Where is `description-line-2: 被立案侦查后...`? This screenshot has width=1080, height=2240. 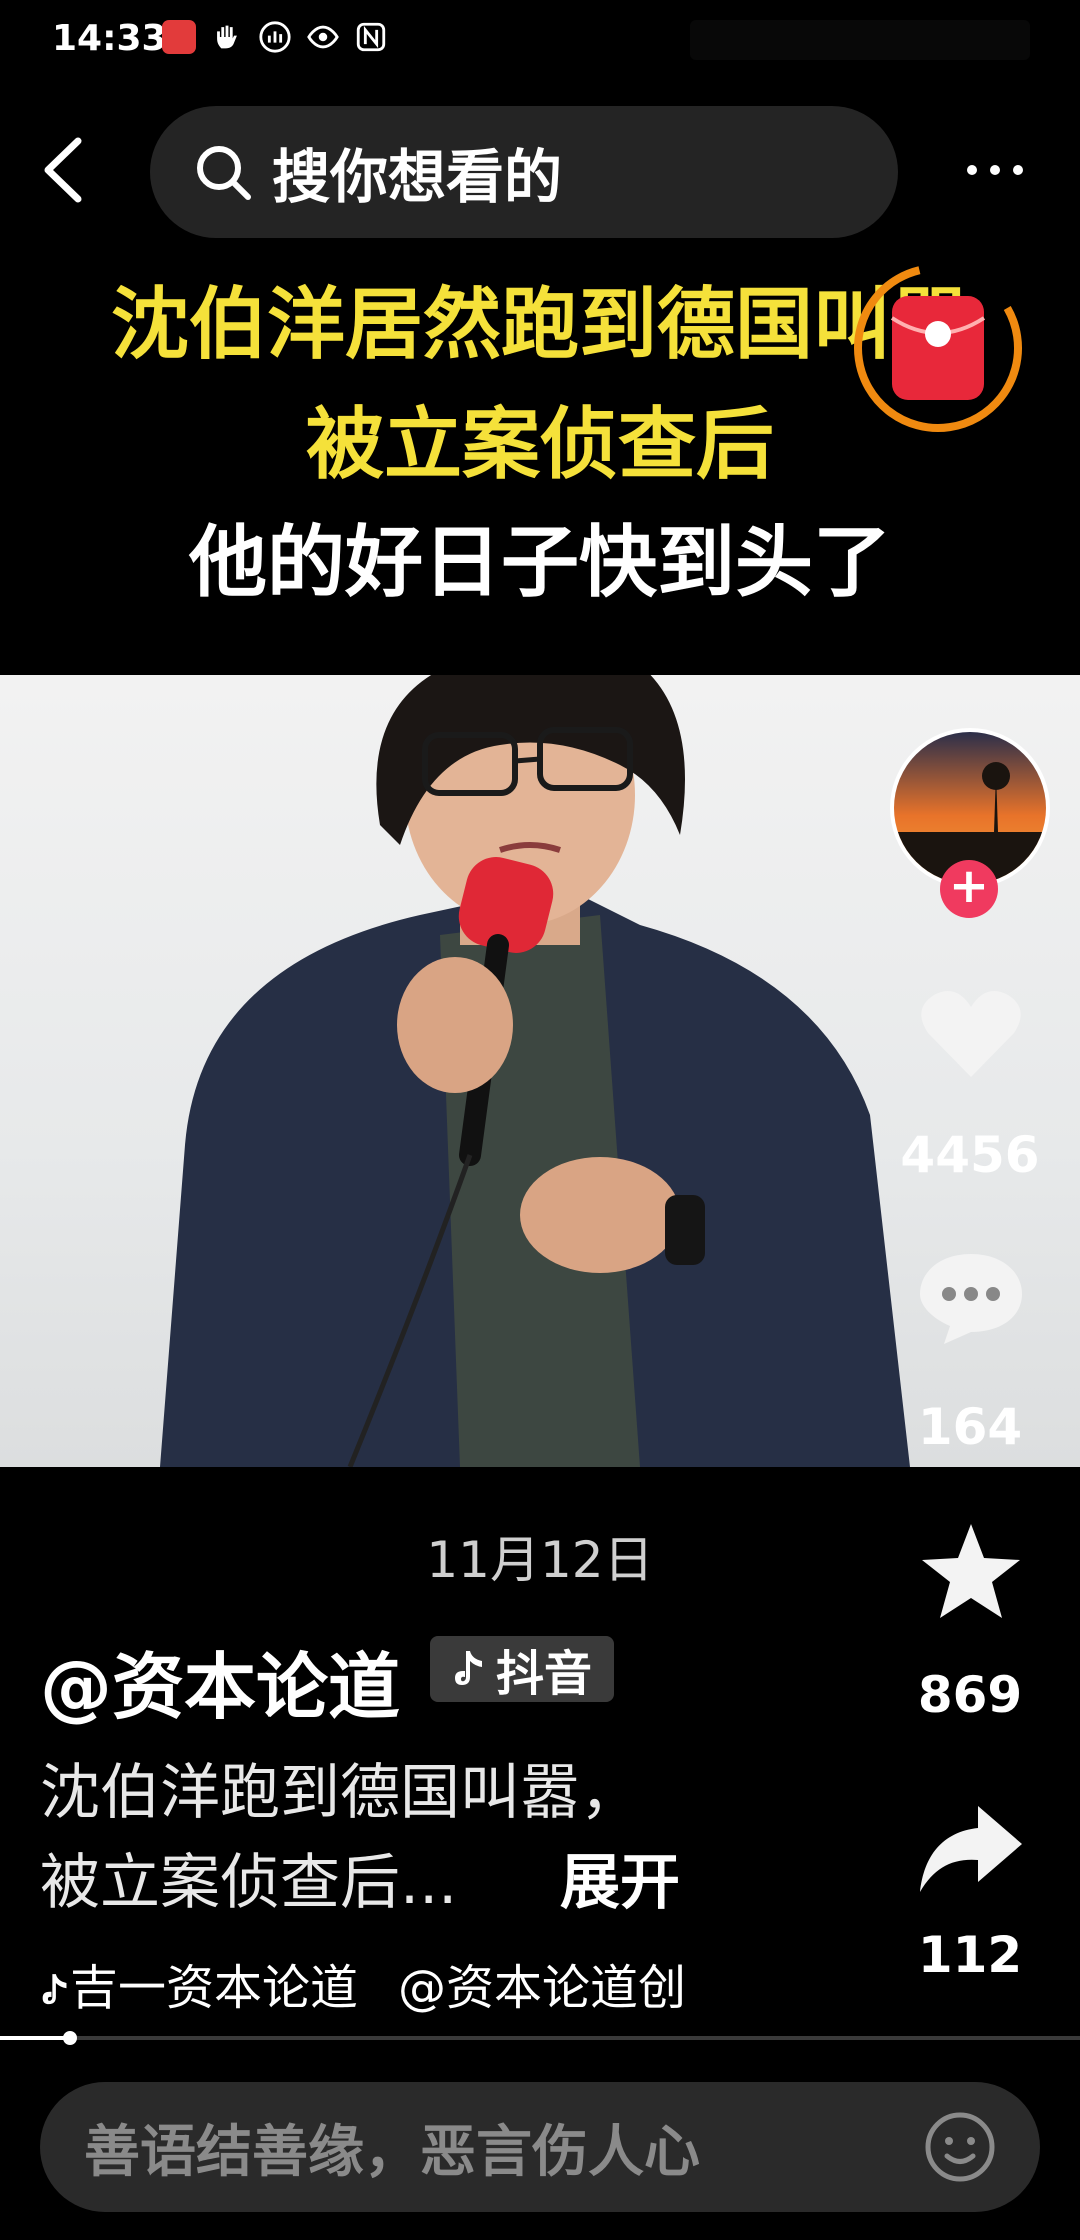 description-line-2: 被立案侦查后... is located at coordinates (249, 1883).